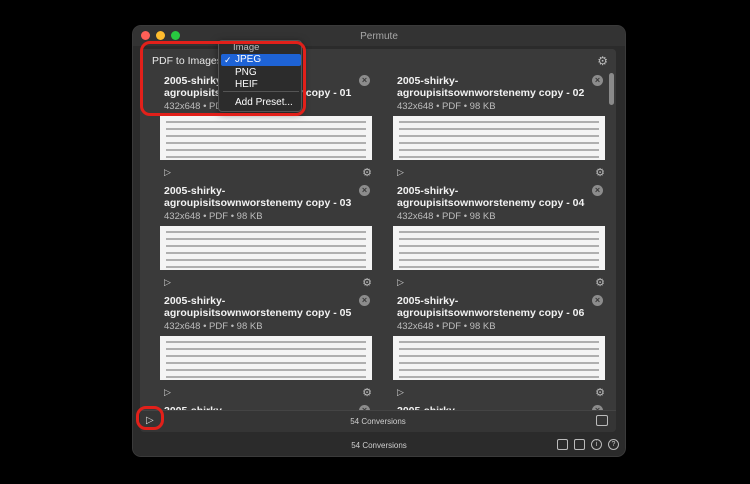 The height and width of the screenshot is (484, 750). Describe the element at coordinates (611, 89) in the screenshot. I see `scrollbar` at that location.